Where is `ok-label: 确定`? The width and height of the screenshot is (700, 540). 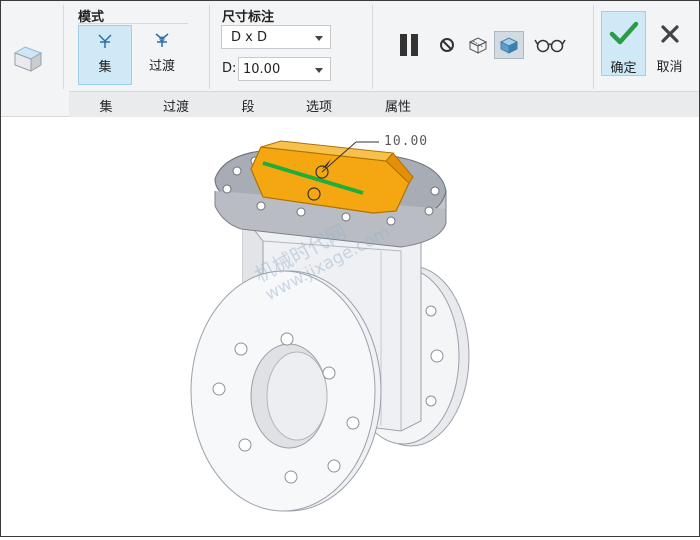
ok-label: 确定 is located at coordinates (623, 68).